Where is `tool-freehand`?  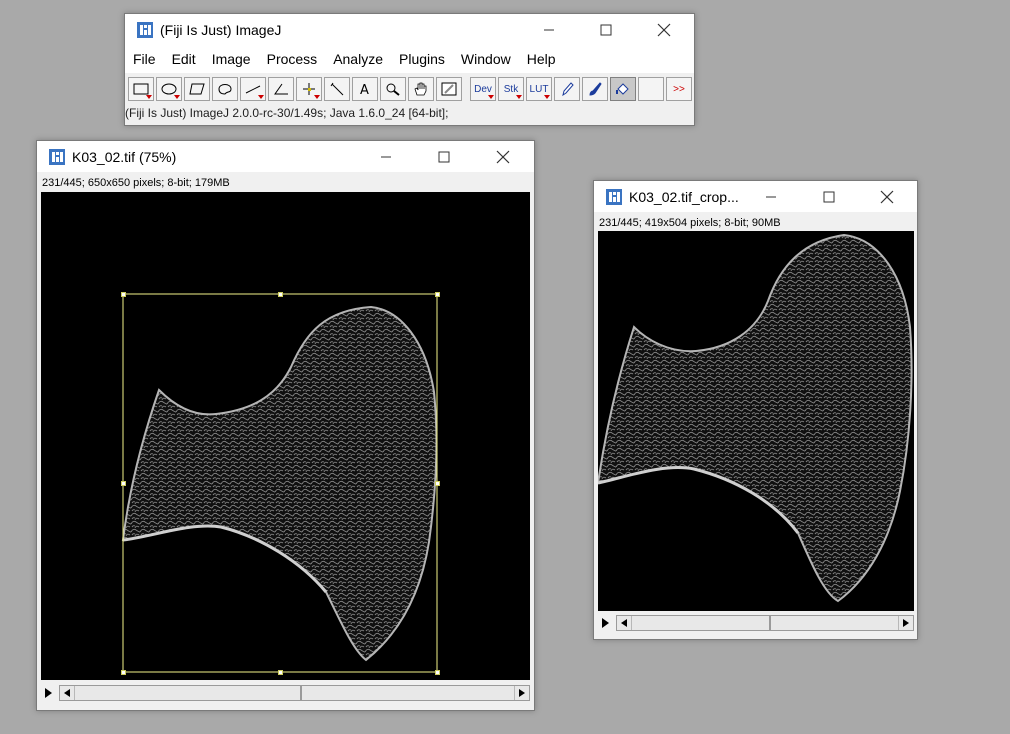
tool-freehand is located at coordinates (225, 89).